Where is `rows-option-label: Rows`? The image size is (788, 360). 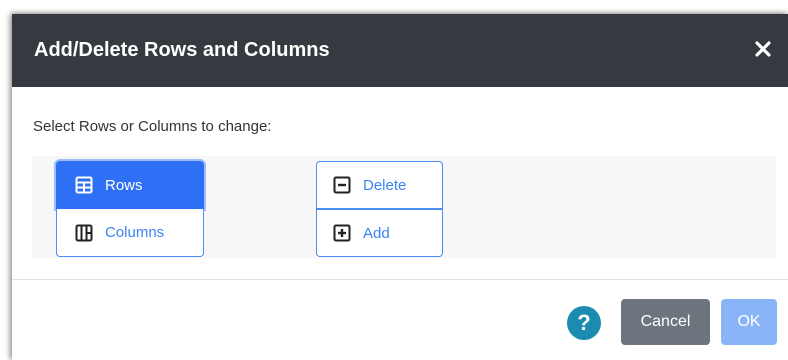 rows-option-label: Rows is located at coordinates (124, 185).